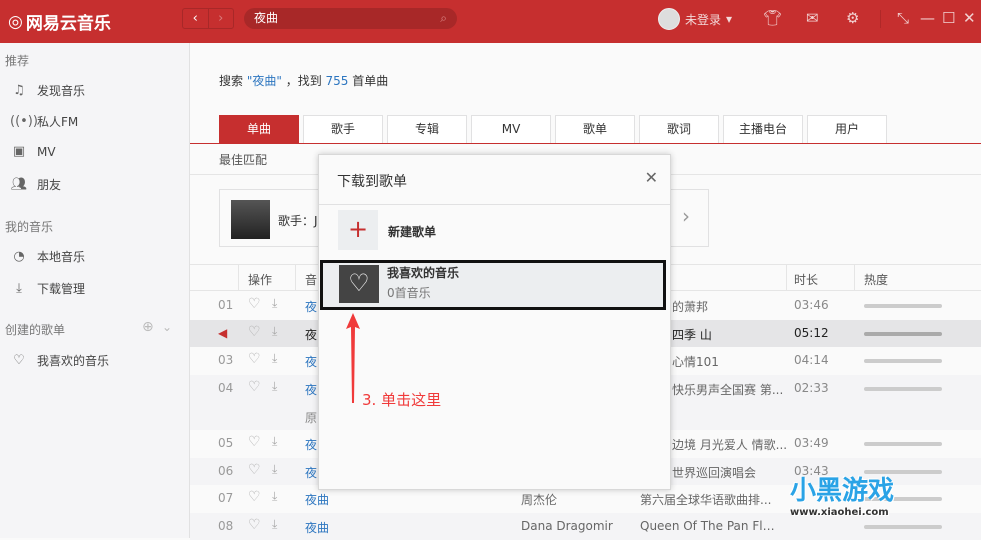 This screenshot has width=981, height=540. Describe the element at coordinates (690, 306) in the screenshot. I see `song-album: 的萧邦` at that location.